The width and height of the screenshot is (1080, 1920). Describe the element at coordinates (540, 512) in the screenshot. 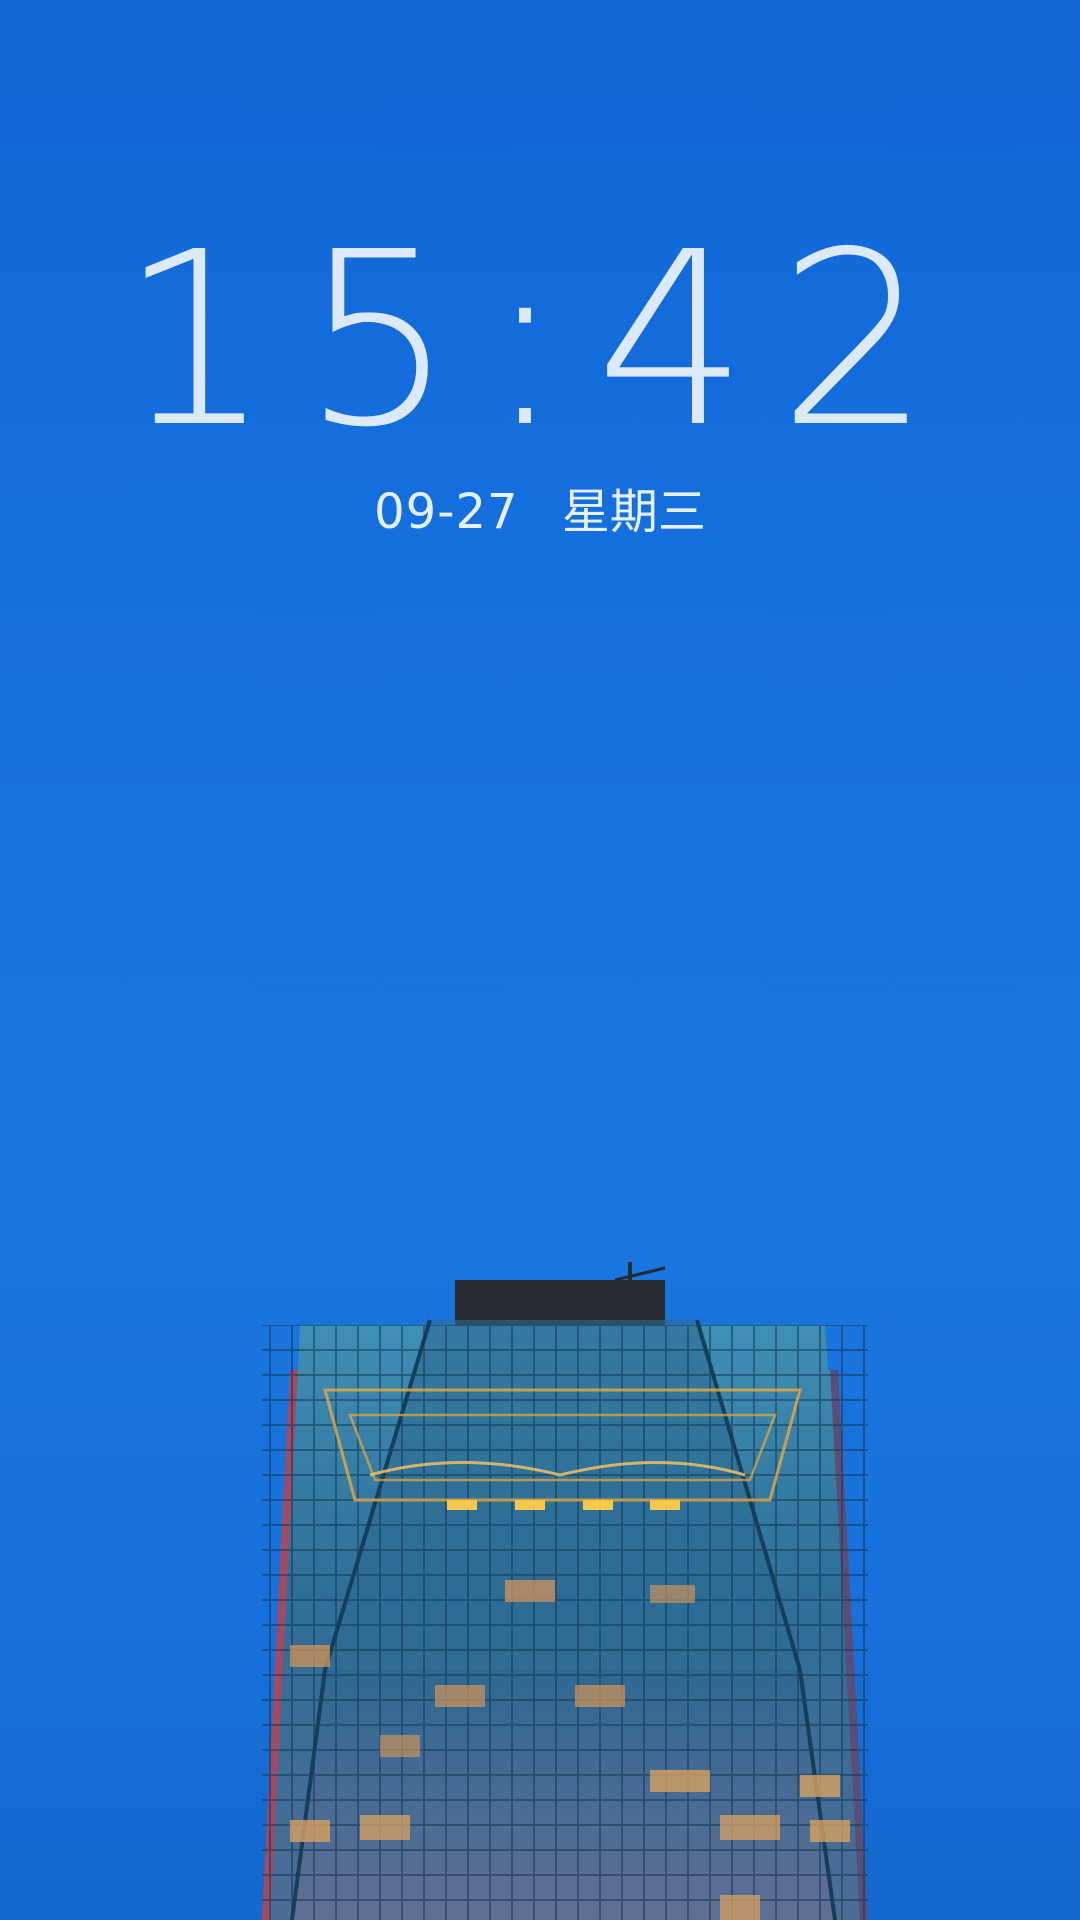

I see `date-row: 09-27 星期三` at that location.